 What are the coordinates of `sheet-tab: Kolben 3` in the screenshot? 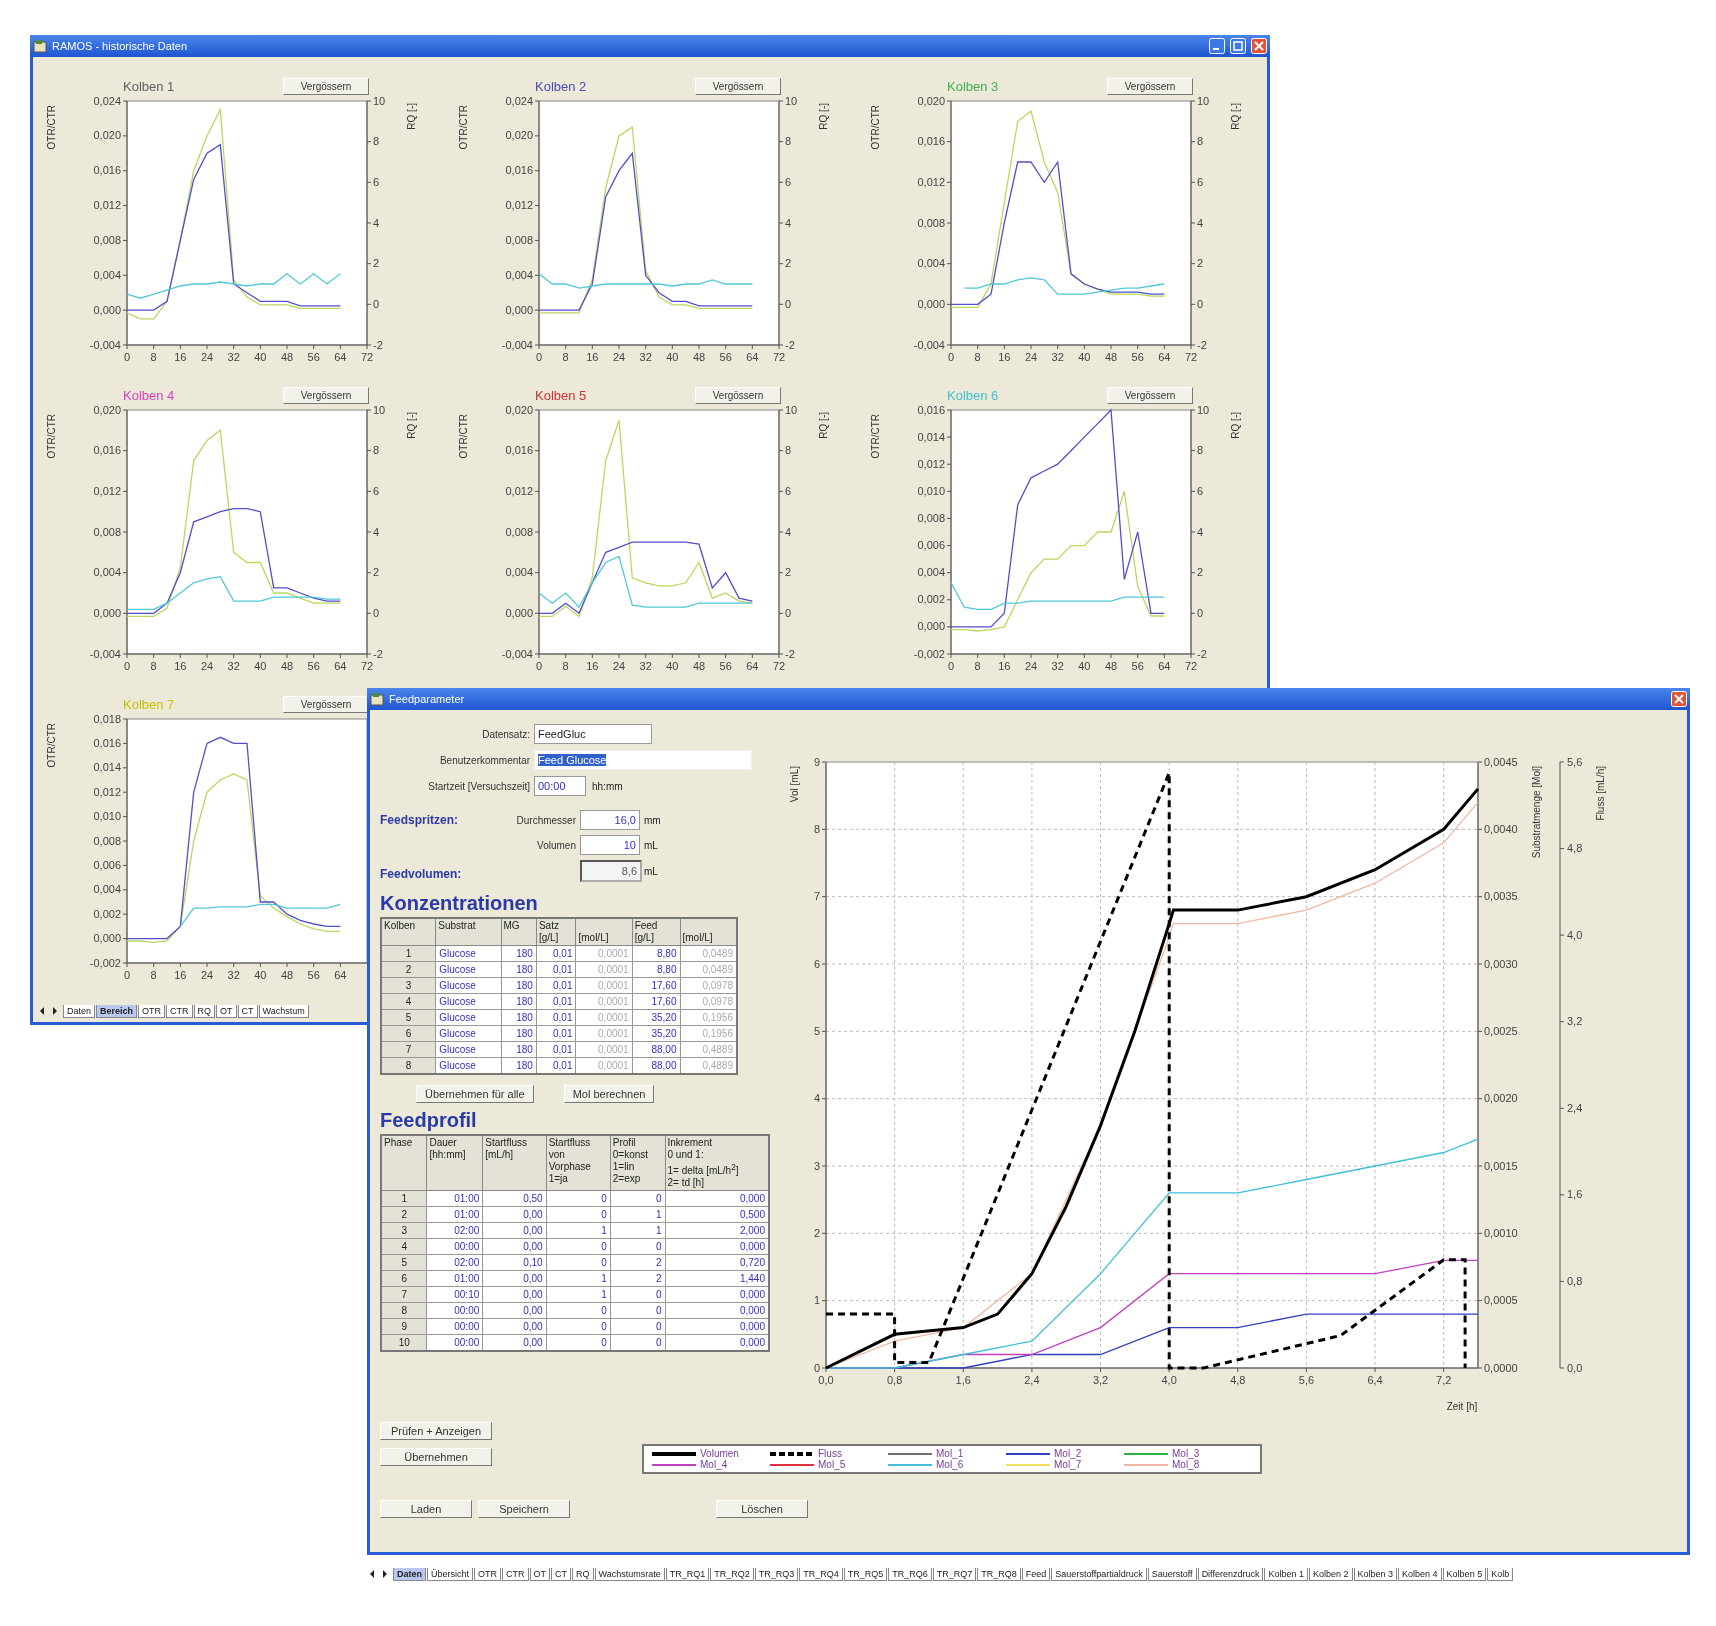 It's located at (1375, 1574).